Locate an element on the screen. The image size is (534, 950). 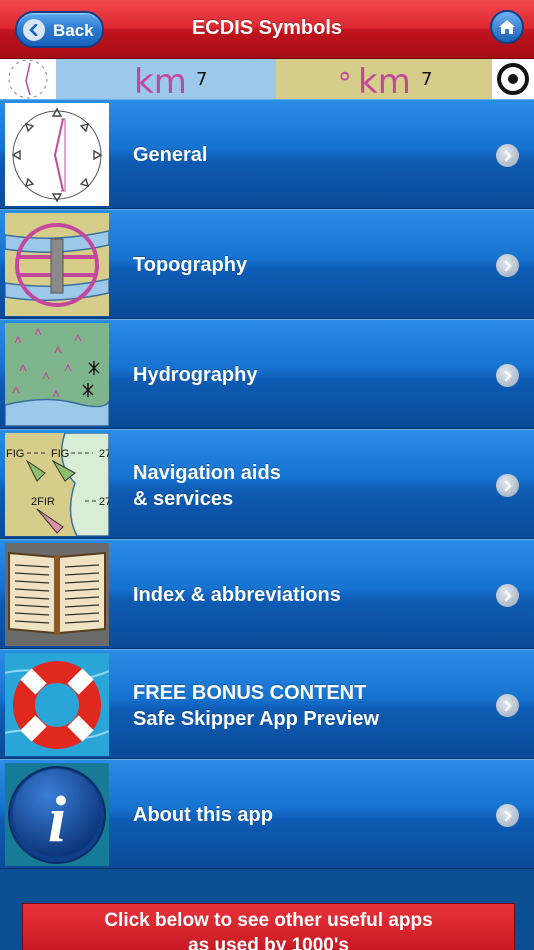
lifebuoy-icon is located at coordinates (57, 704).